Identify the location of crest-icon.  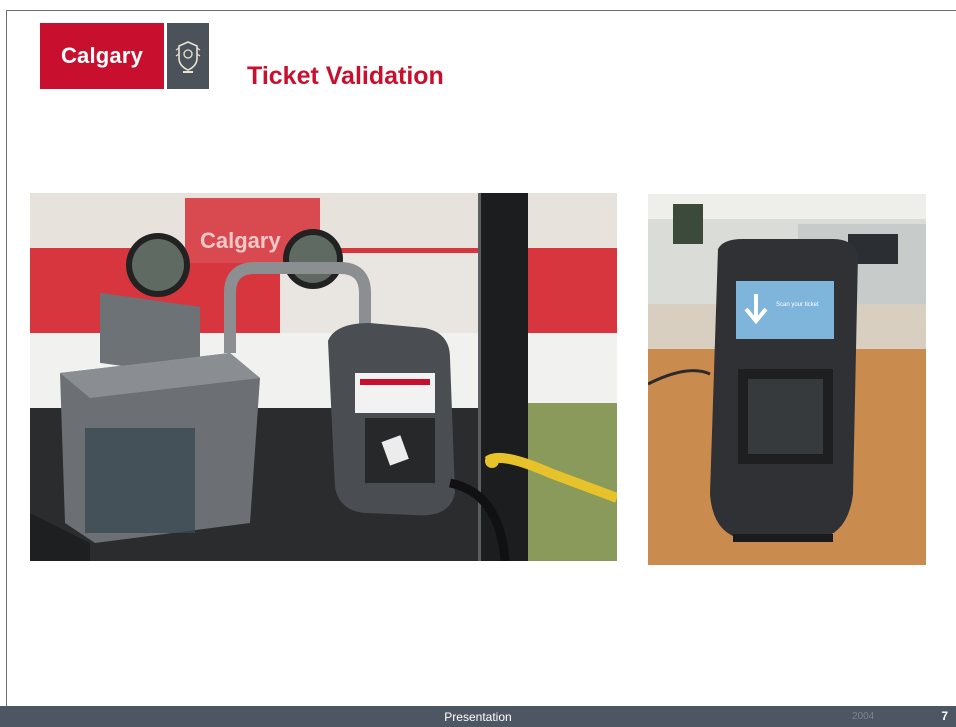
(188, 56).